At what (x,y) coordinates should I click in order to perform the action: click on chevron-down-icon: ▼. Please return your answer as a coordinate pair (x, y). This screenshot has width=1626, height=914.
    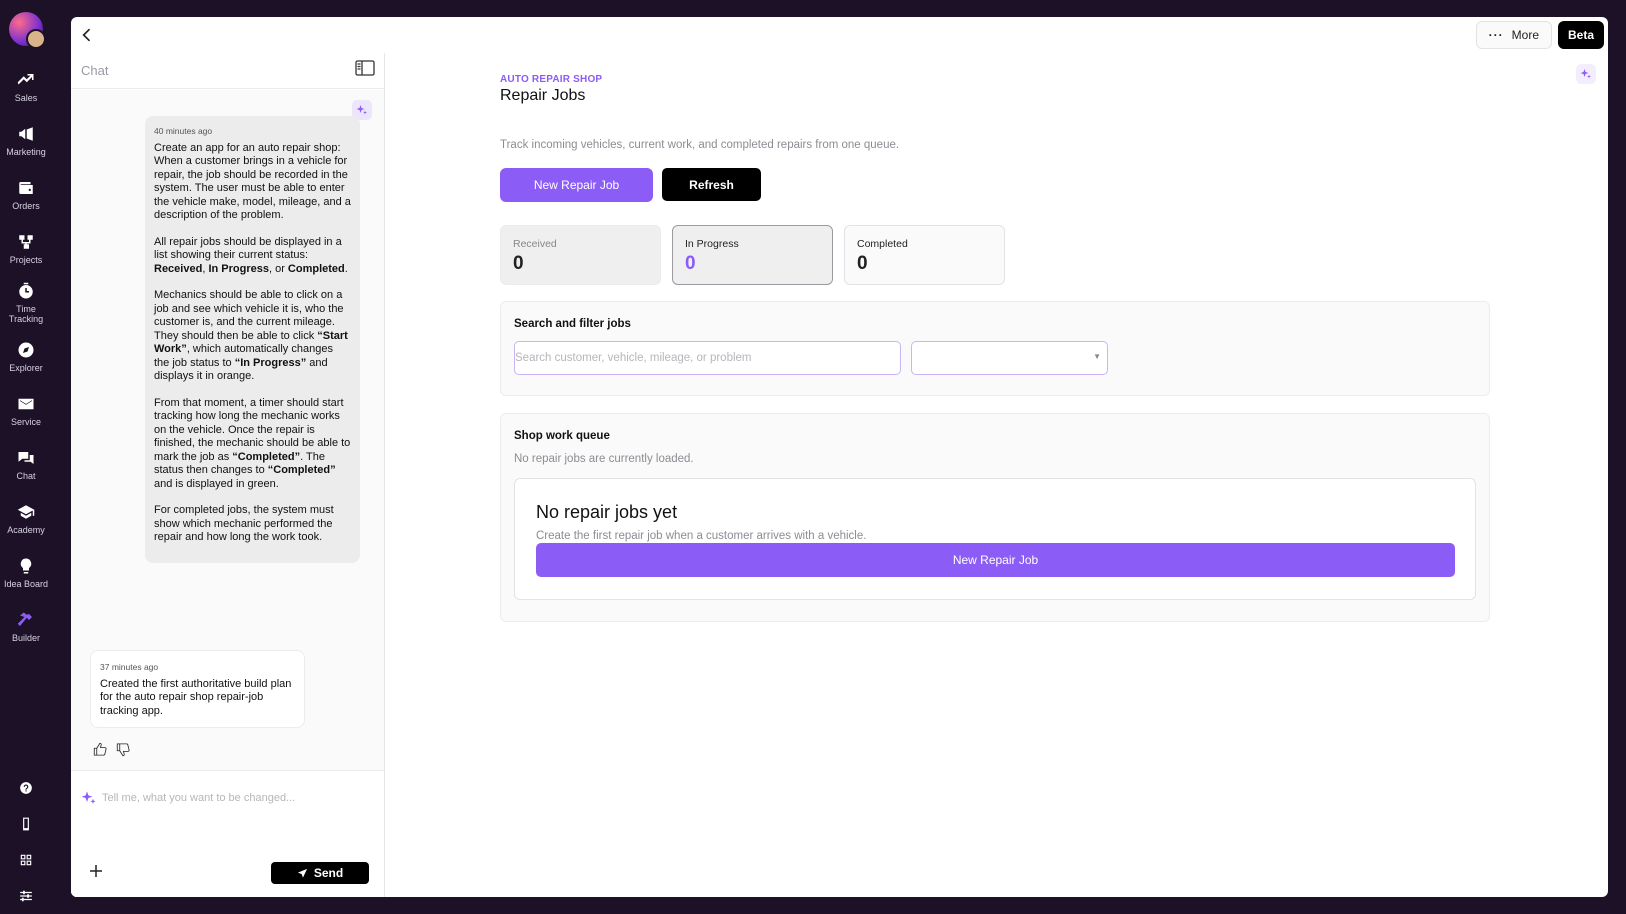
    Looking at the image, I should click on (1097, 356).